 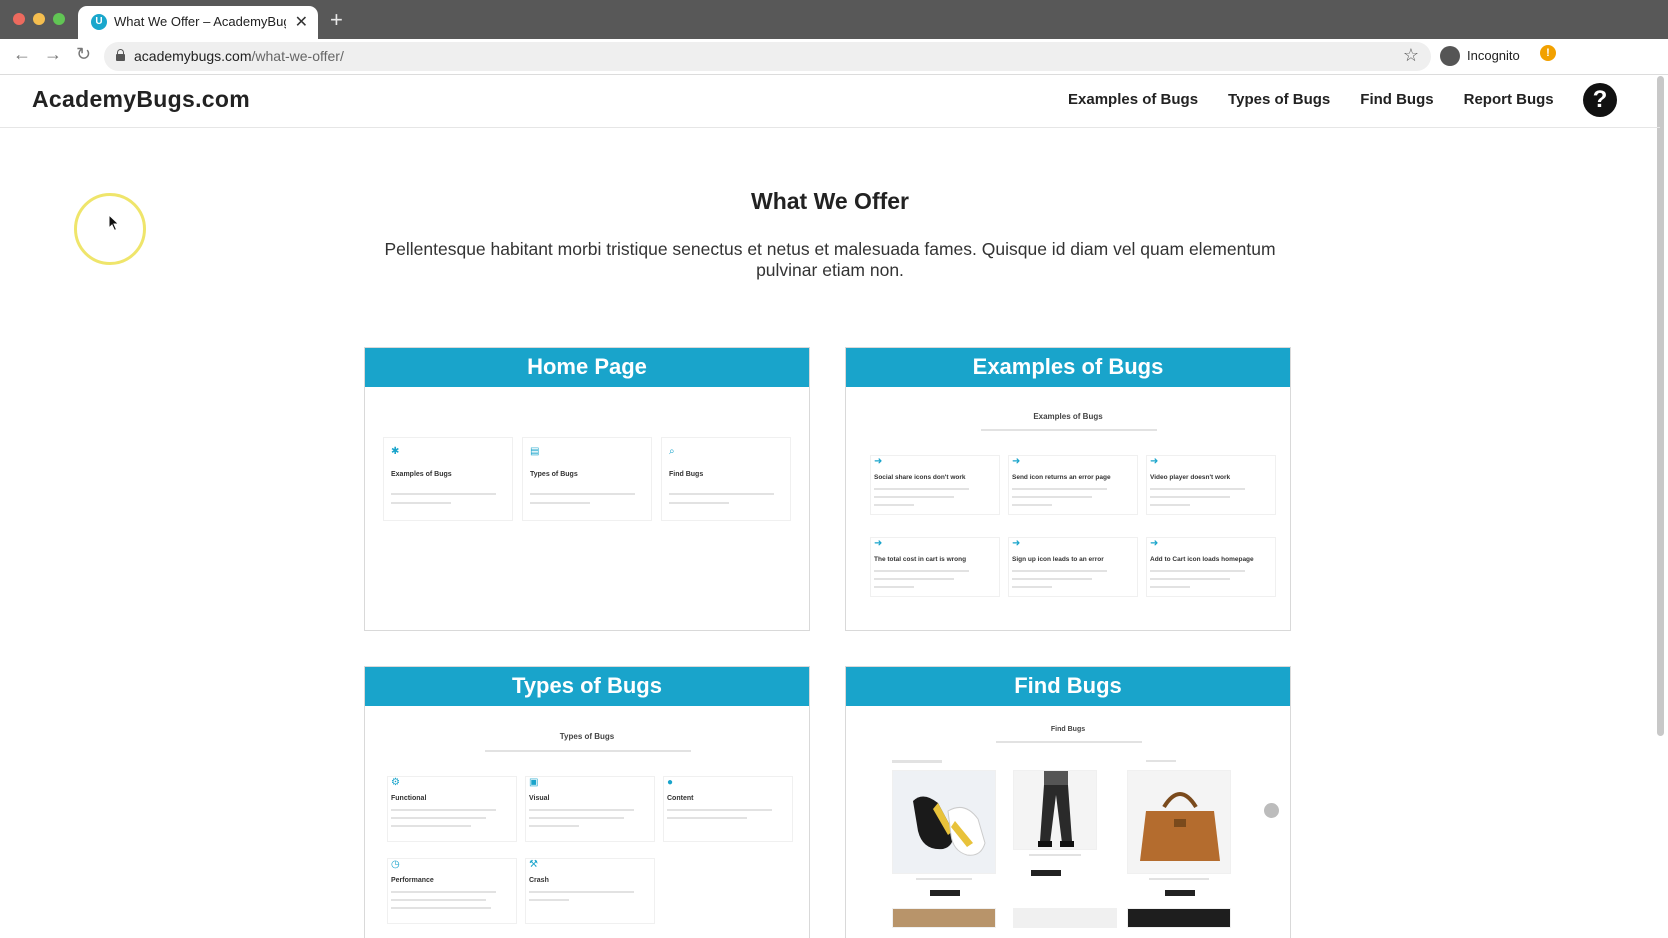 I want to click on preview-item: ➜ The total cost in cart is wrong, so click(x=935, y=567).